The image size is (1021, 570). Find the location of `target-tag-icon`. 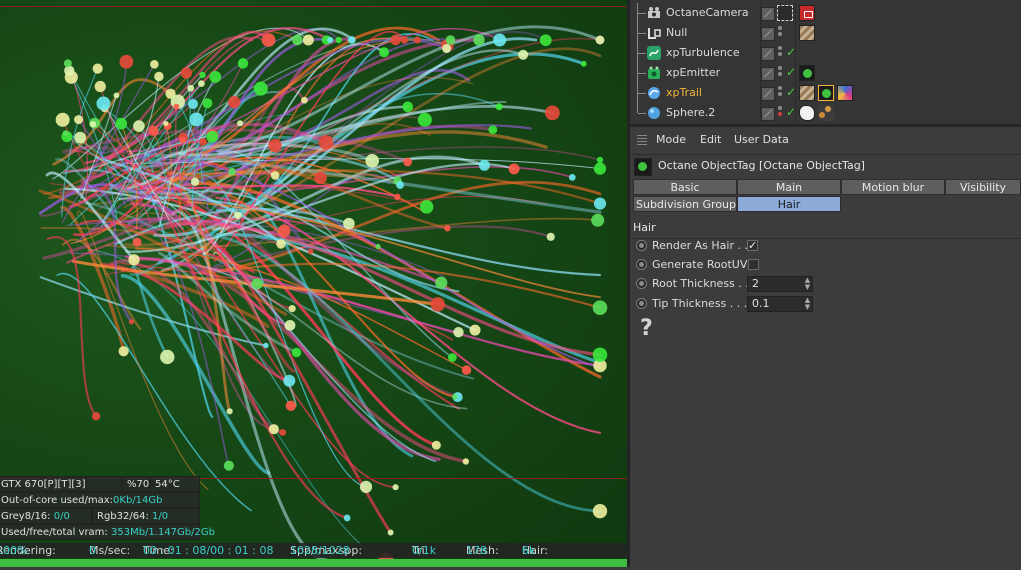

target-tag-icon is located at coordinates (785, 13).